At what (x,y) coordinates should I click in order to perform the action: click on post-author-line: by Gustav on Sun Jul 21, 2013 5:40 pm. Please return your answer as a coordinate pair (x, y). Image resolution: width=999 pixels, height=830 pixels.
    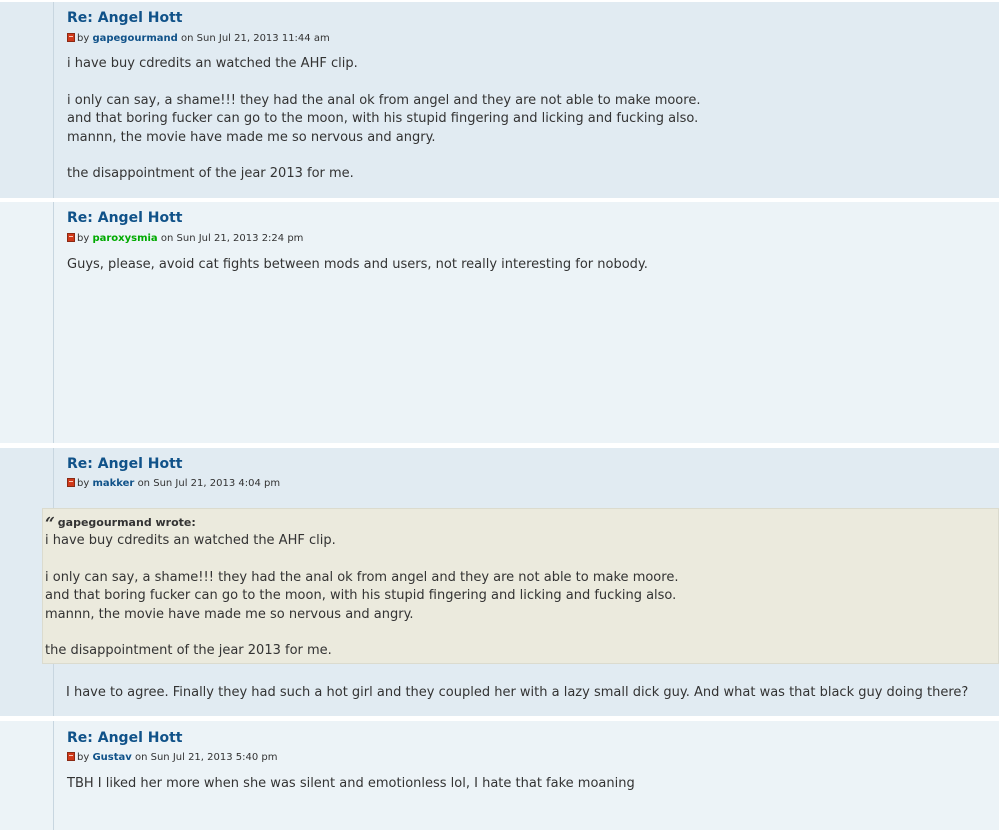
    Looking at the image, I should click on (172, 757).